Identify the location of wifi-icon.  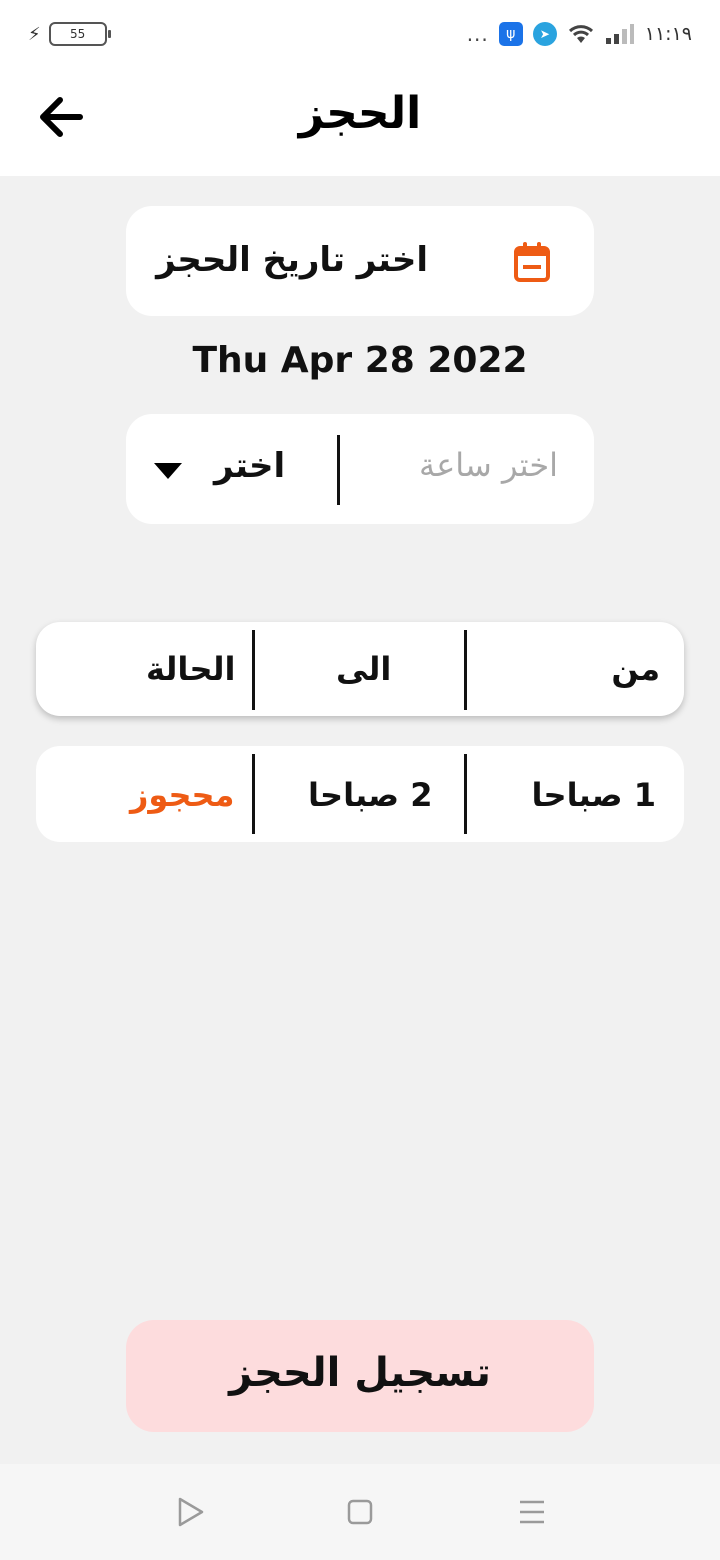
(580, 34).